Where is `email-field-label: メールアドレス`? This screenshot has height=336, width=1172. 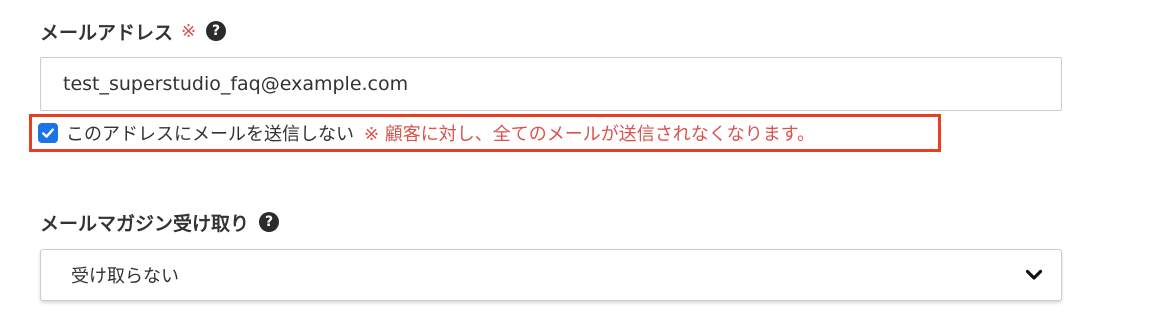 email-field-label: メールアドレス is located at coordinates (107, 32).